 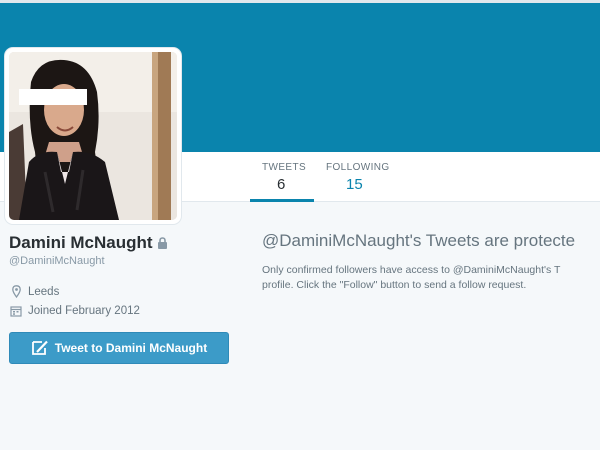 I want to click on location-text: Leeds, so click(x=44, y=291).